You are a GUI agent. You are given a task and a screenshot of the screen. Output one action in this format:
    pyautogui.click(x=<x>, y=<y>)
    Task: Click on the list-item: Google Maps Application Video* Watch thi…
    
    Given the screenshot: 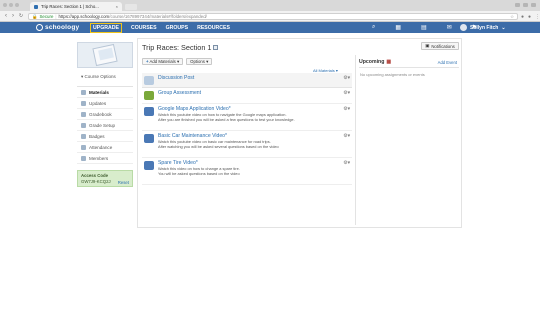 What is the action you would take?
    pyautogui.click(x=247, y=117)
    